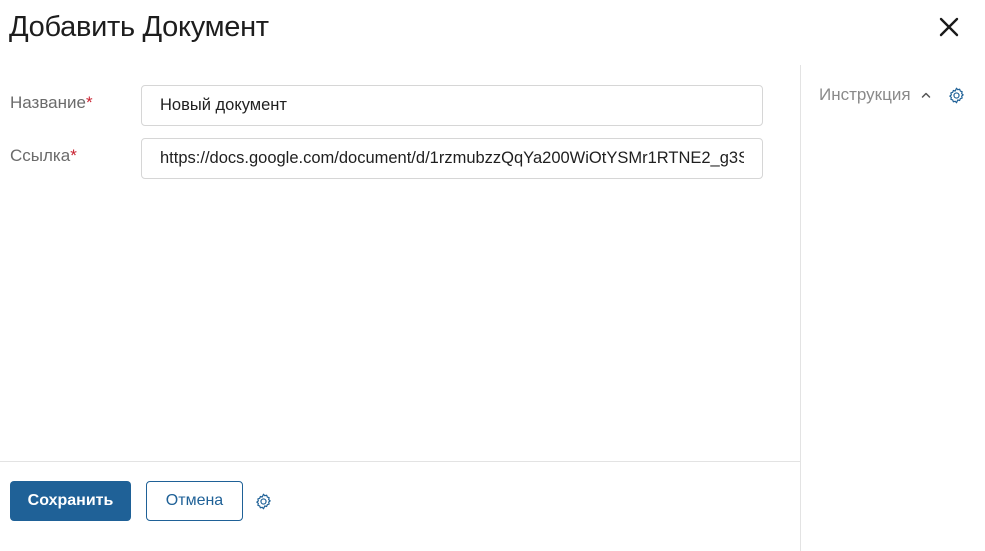 Image resolution: width=985 pixels, height=551 pixels. Describe the element at coordinates (40, 155) in the screenshot. I see `link-label-text: Ссылка` at that location.